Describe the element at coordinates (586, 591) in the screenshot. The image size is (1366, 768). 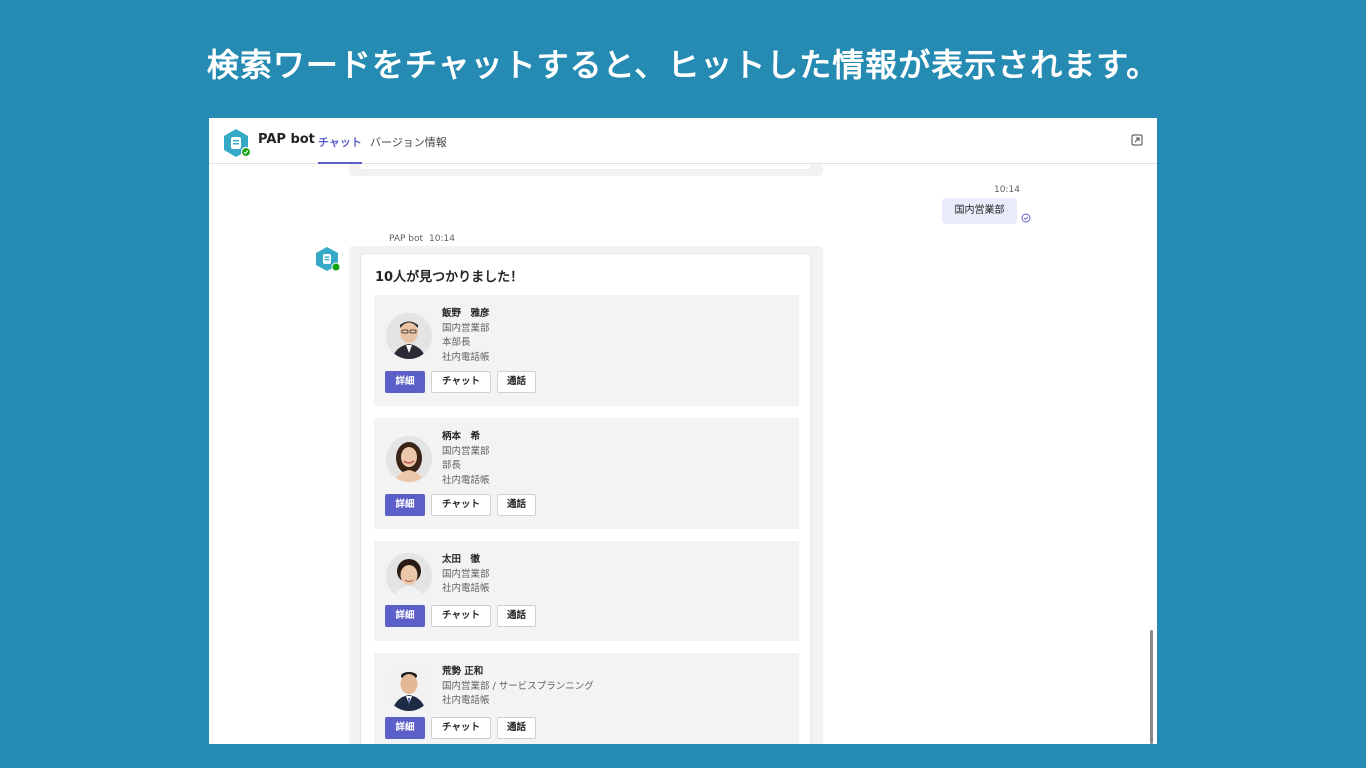
I see `list-item: 太田 徹 国内営業部 社内電話帳 詳細 チャット 通話` at that location.